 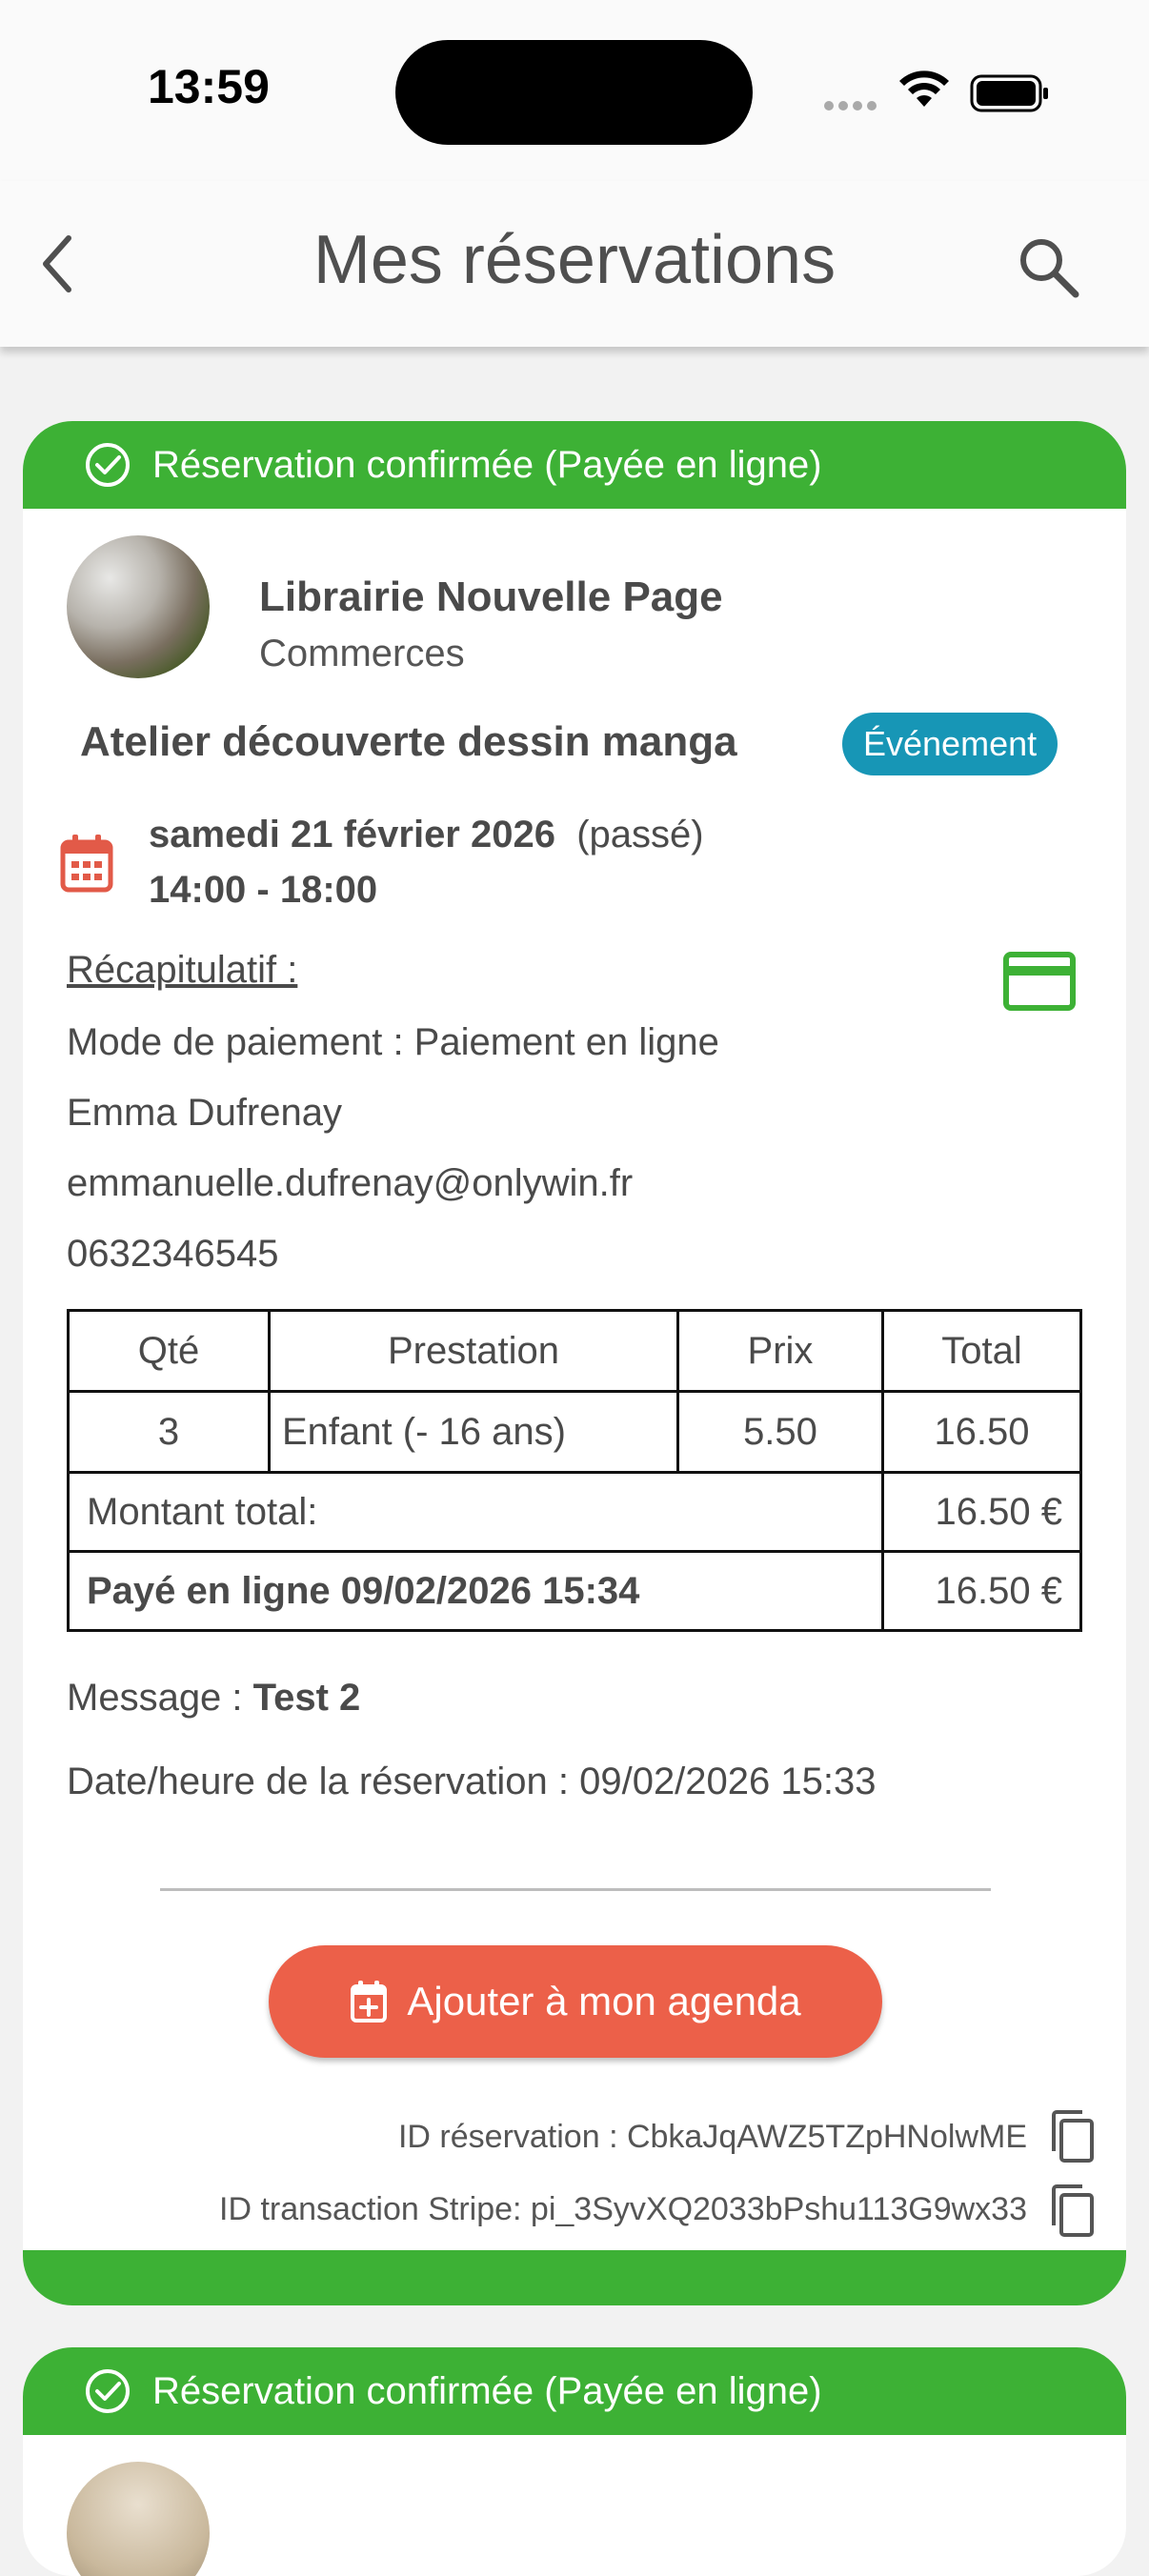 What do you see at coordinates (712, 2137) in the screenshot?
I see `reservation-id: ID réservation : CbkaJqAWZ5TZpHNolwME` at bounding box center [712, 2137].